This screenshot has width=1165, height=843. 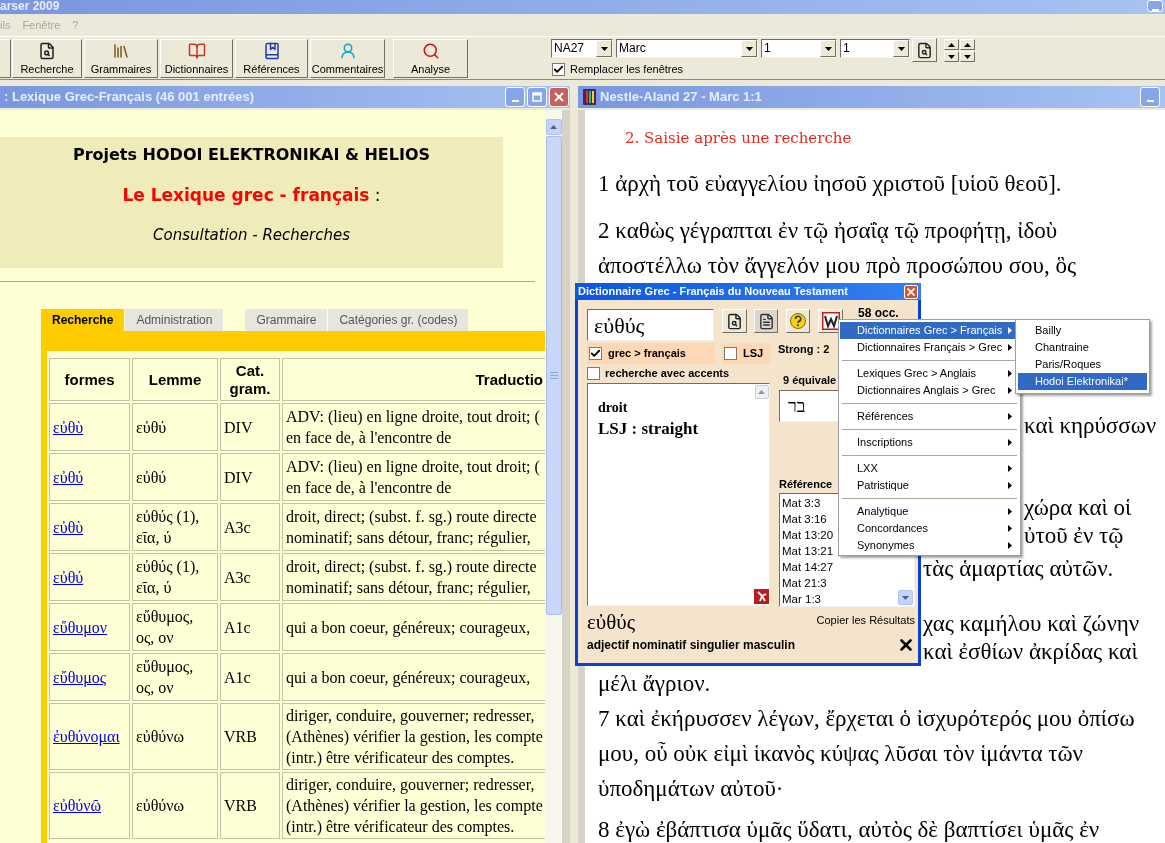 What do you see at coordinates (810, 380) in the screenshot?
I see `equivalents-label: 9 équivale` at bounding box center [810, 380].